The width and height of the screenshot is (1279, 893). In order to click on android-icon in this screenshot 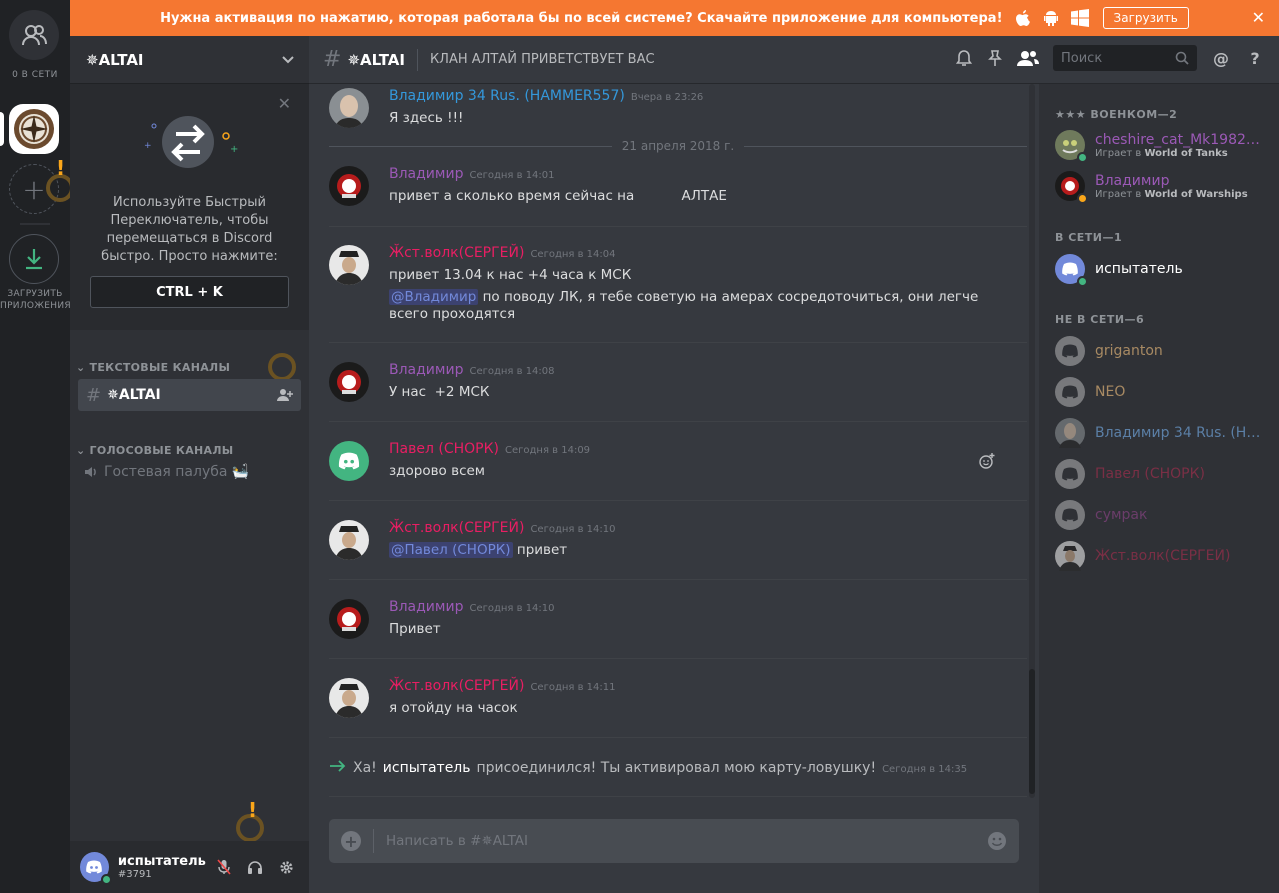, I will do `click(1051, 18)`.